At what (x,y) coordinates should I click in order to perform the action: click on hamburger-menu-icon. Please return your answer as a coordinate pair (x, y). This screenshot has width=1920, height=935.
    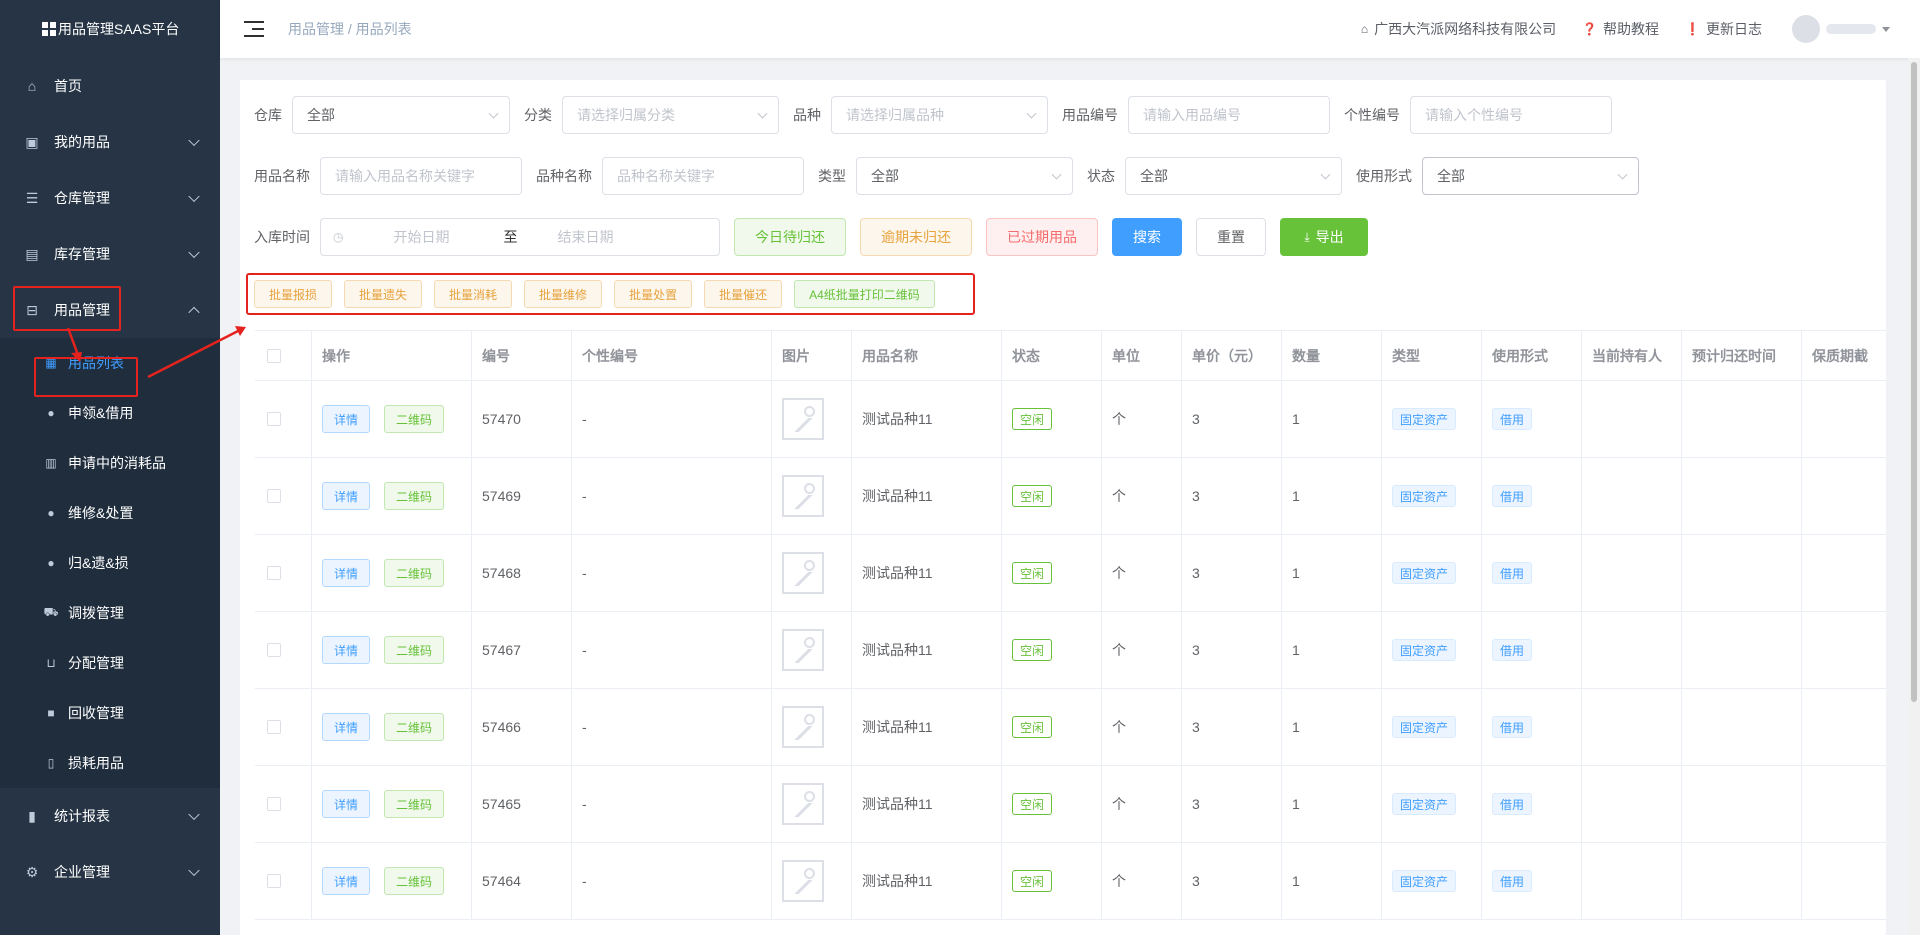
    Looking at the image, I should click on (254, 29).